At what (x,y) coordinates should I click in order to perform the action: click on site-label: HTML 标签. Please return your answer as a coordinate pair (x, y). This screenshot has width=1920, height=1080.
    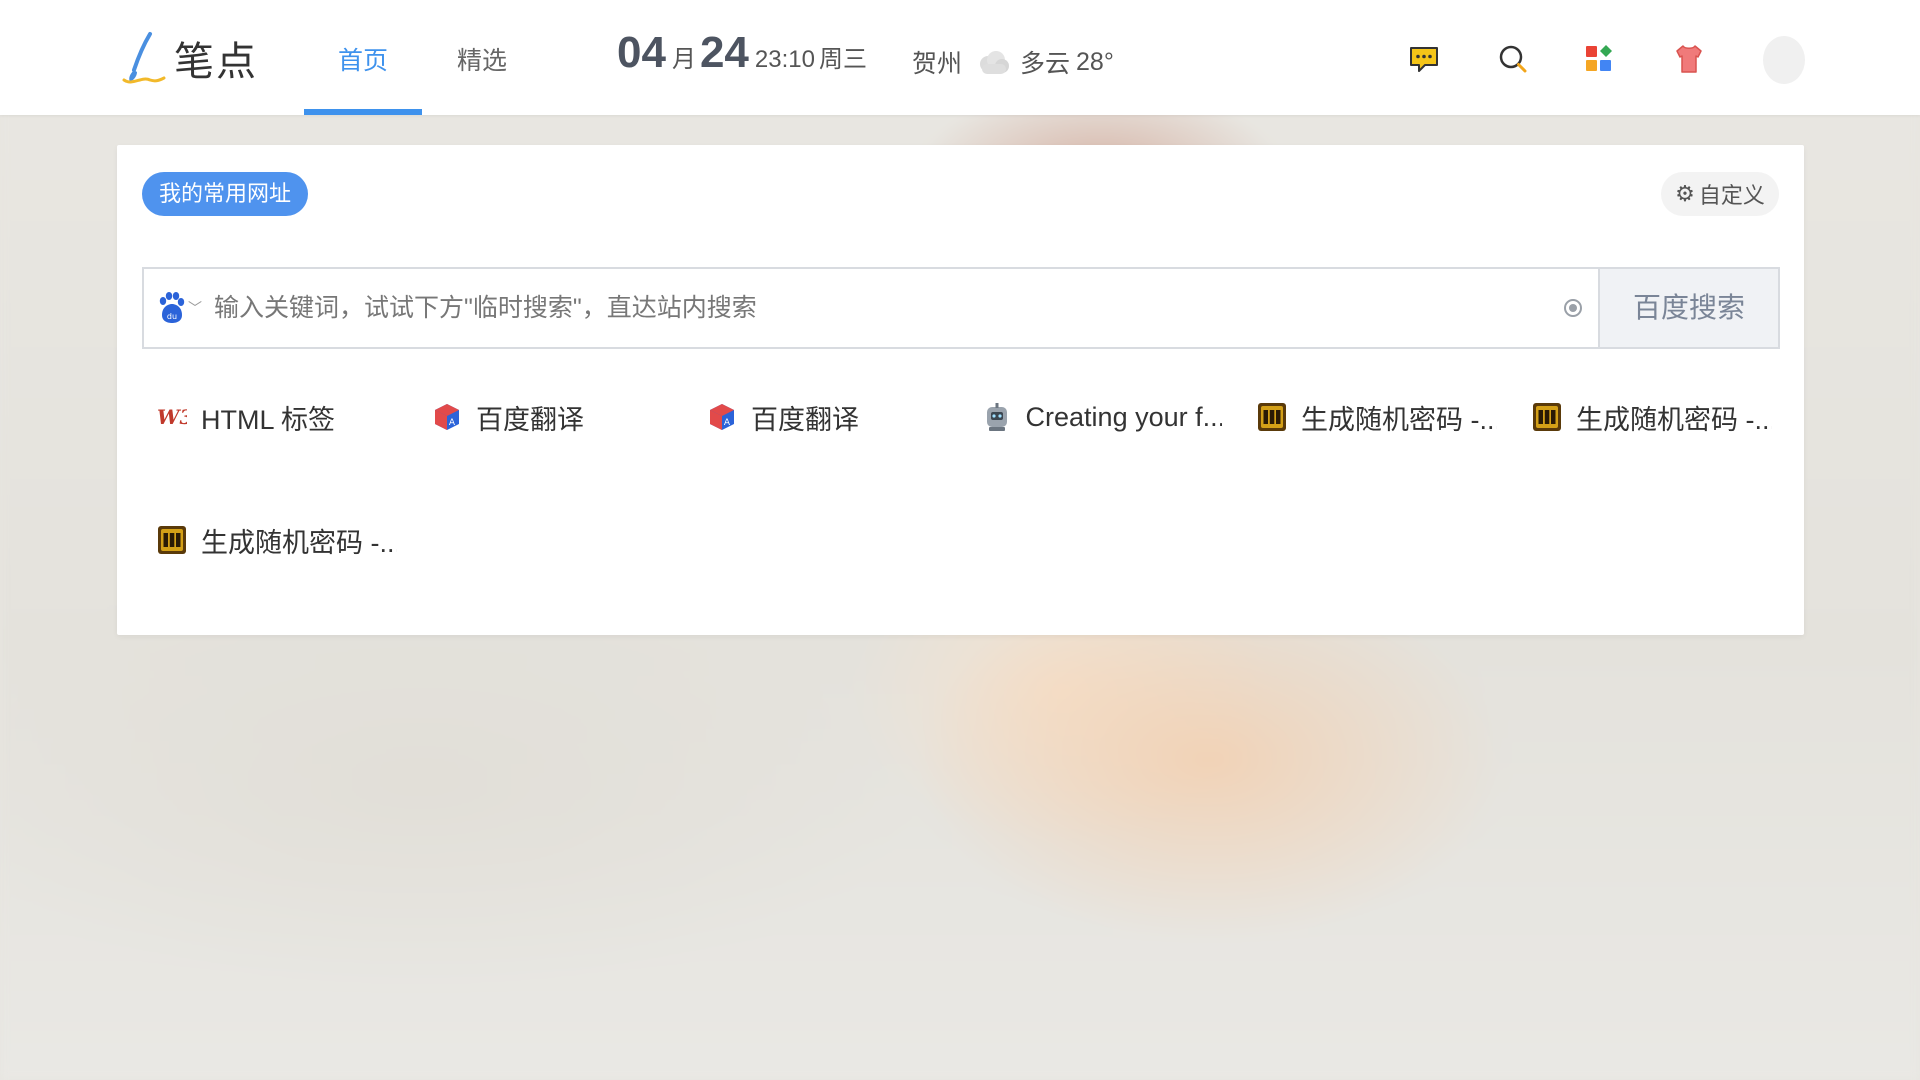
    Looking at the image, I should click on (268, 419).